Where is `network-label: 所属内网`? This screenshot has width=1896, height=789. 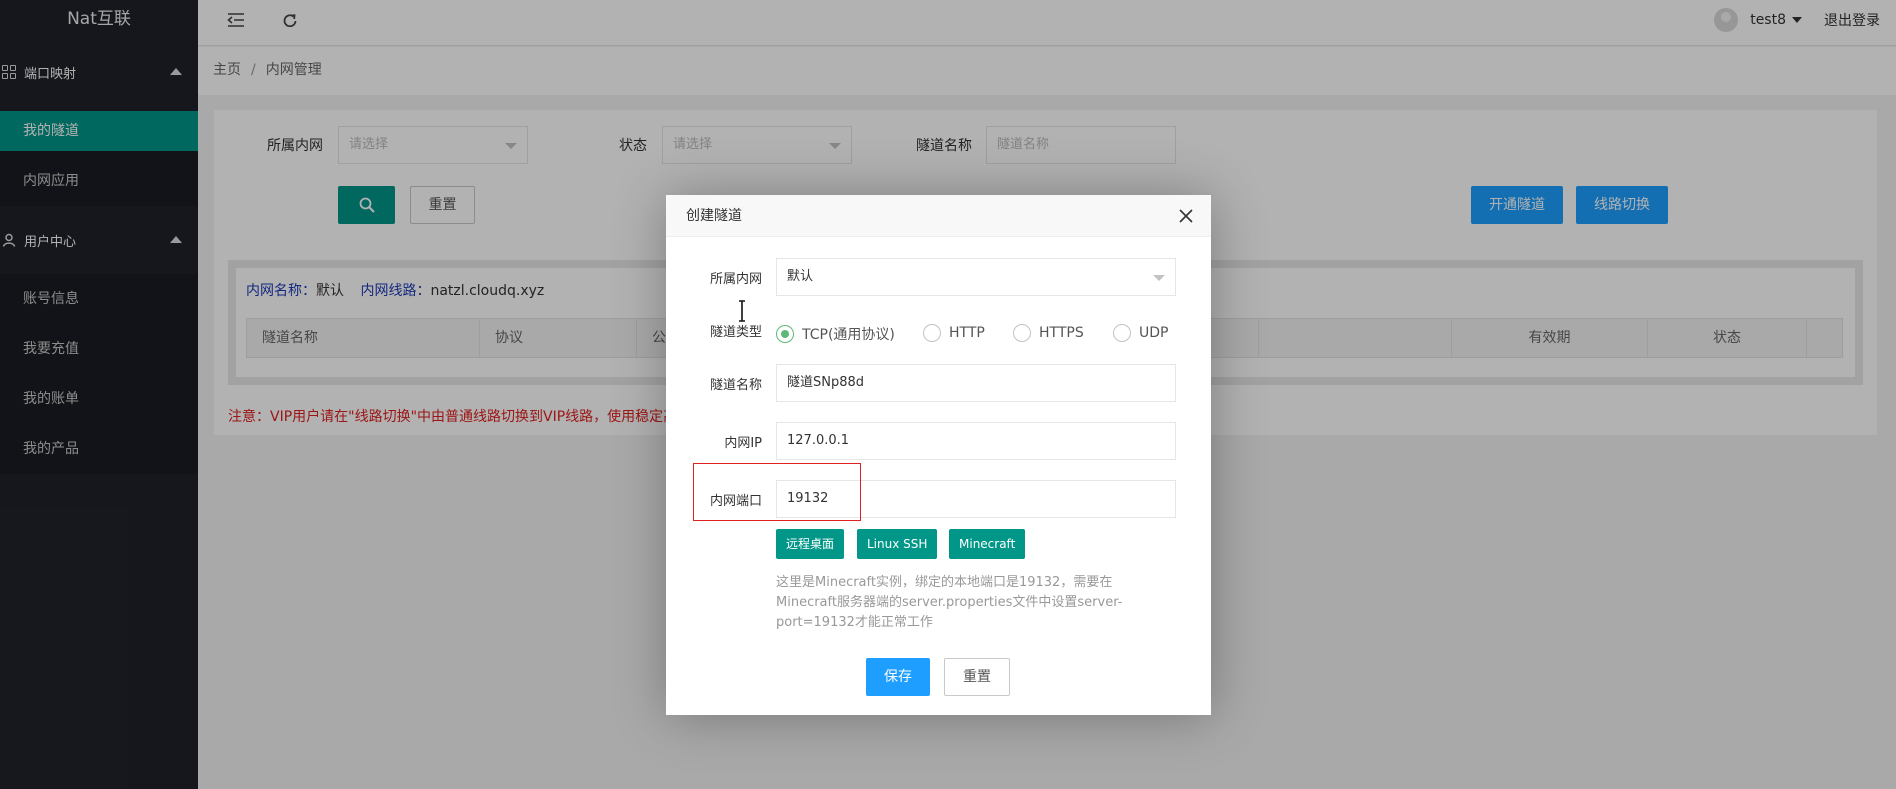 network-label: 所属内网 is located at coordinates (735, 279).